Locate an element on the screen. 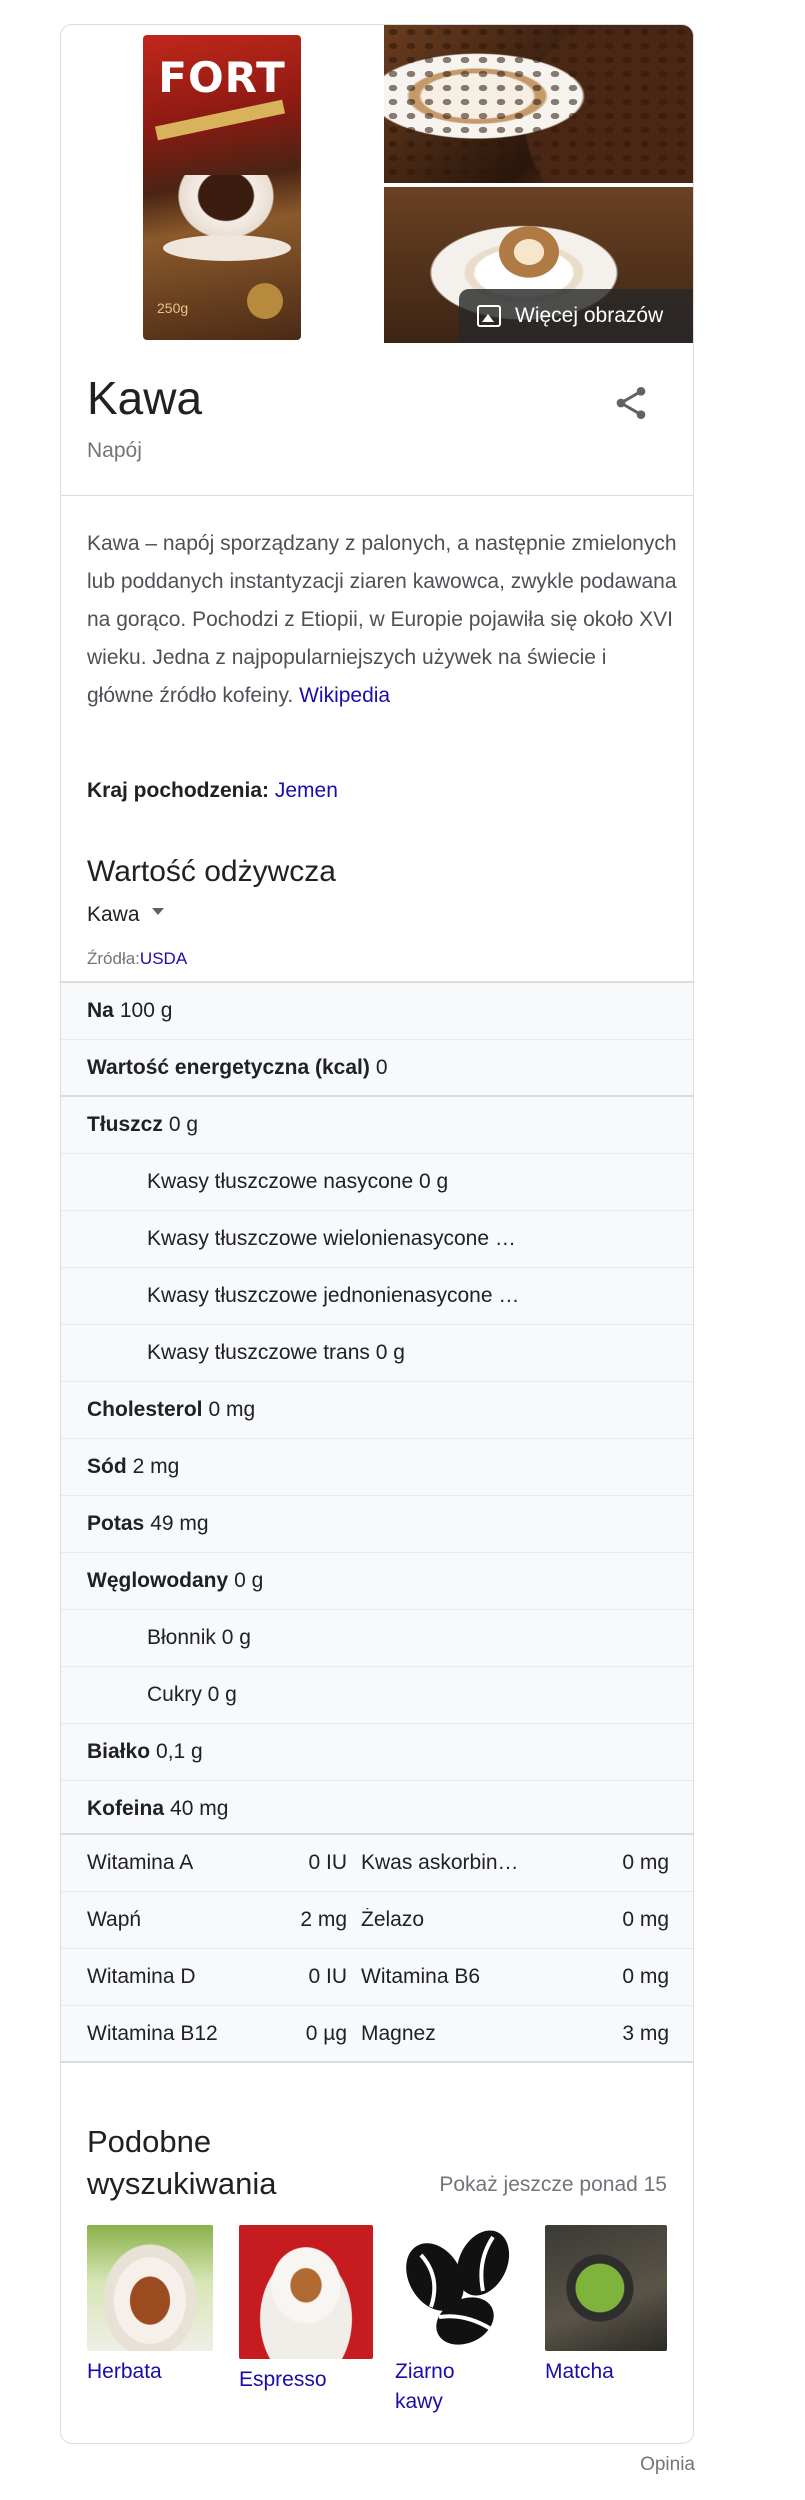 This screenshot has width=805, height=2500. vitamin-cell: Witamina B6 0 mg is located at coordinates (527, 1977).